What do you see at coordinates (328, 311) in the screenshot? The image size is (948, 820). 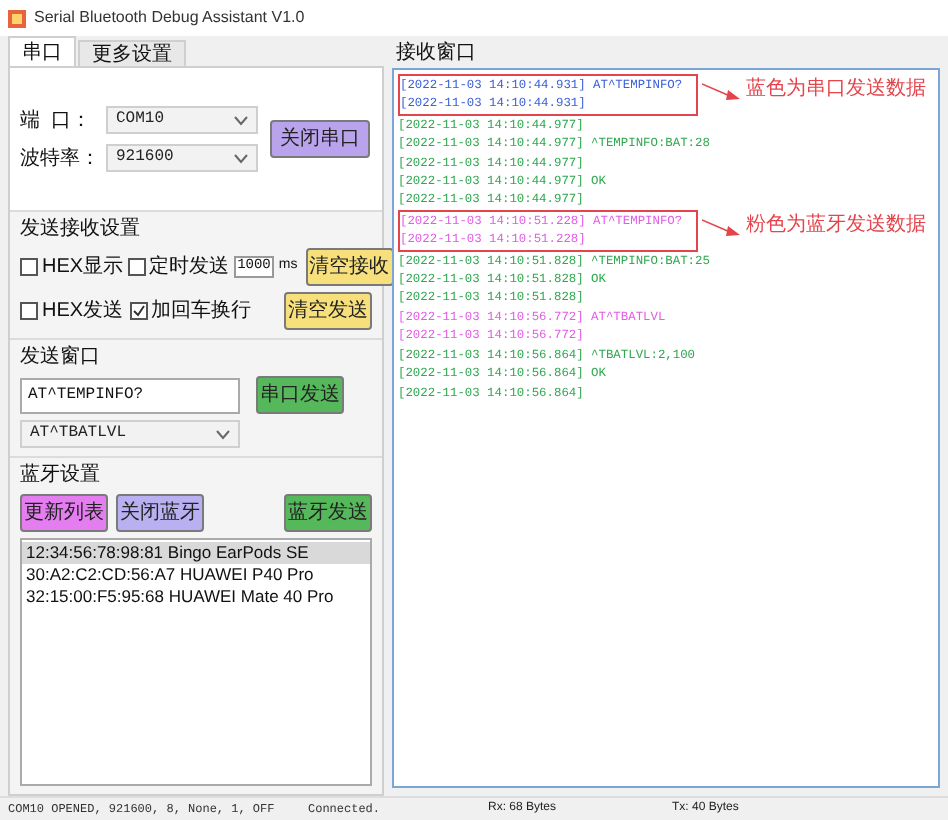 I see `action-button: 清空发送` at bounding box center [328, 311].